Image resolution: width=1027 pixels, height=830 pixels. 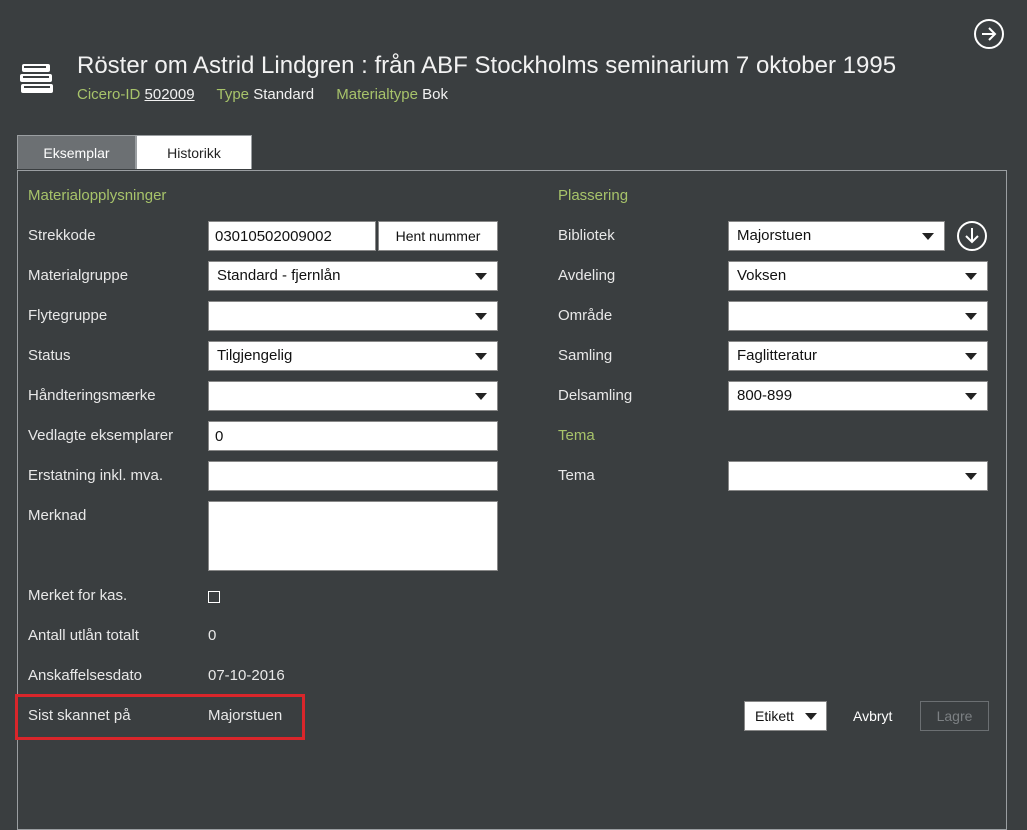 I want to click on merknad-label: Merknad, so click(x=57, y=515).